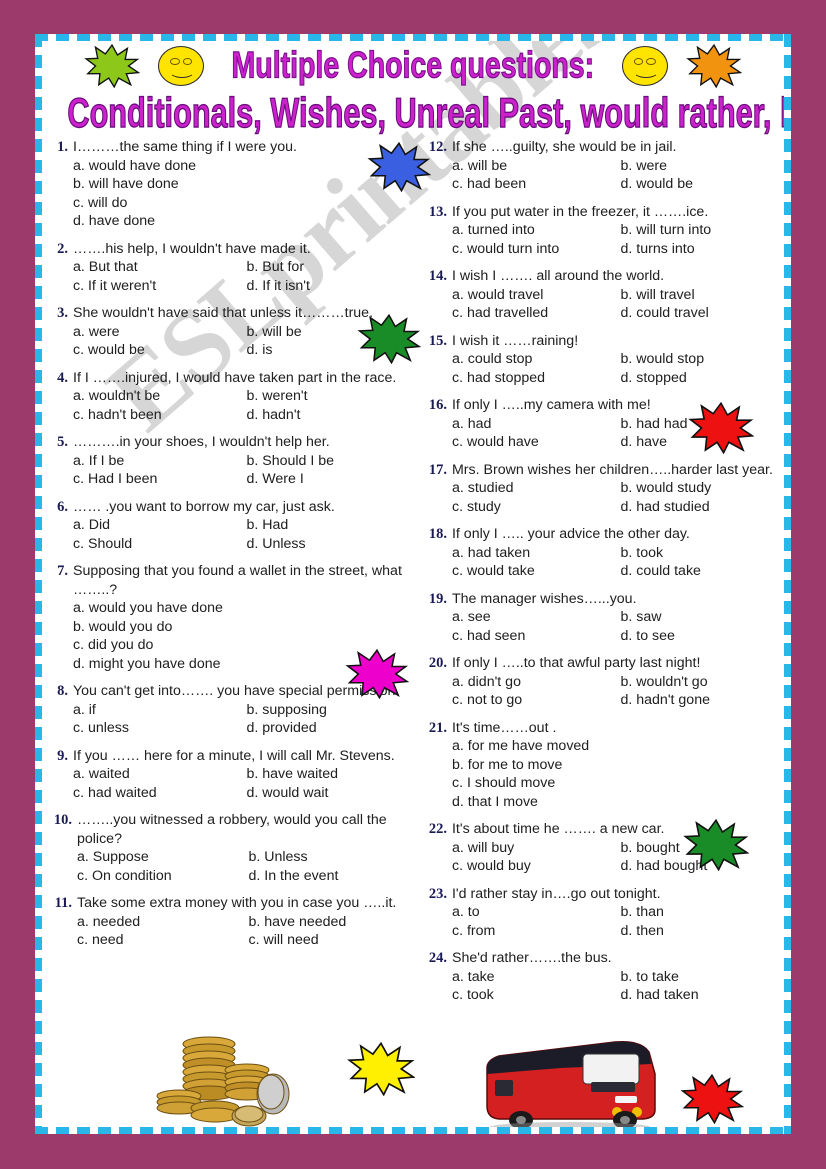 This screenshot has width=826, height=1169. Describe the element at coordinates (324, 922) in the screenshot. I see `option-choice: b. have needed` at that location.